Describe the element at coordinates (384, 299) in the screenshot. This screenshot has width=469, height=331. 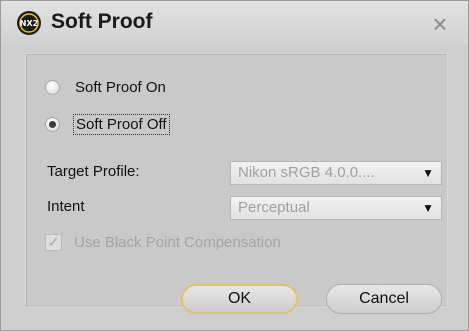
I see `cancel-button: Cancel` at that location.